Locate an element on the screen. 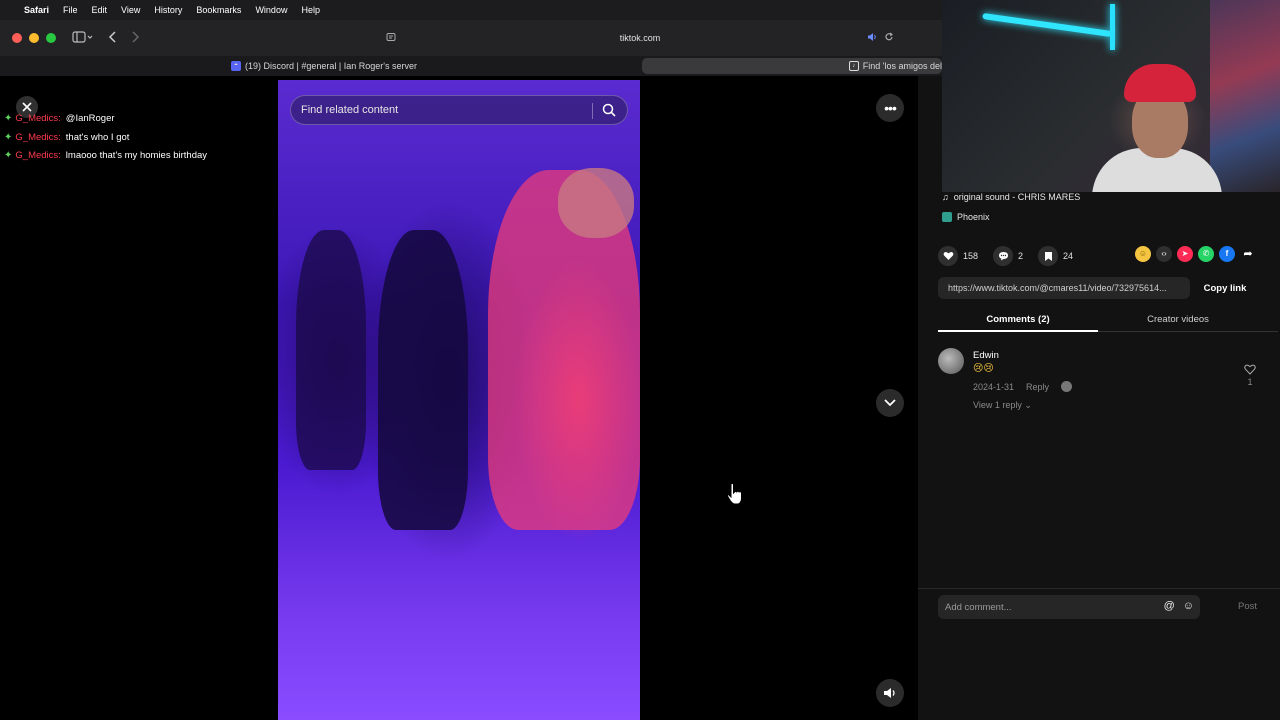  embed-icon: ‹› is located at coordinates (1164, 254).